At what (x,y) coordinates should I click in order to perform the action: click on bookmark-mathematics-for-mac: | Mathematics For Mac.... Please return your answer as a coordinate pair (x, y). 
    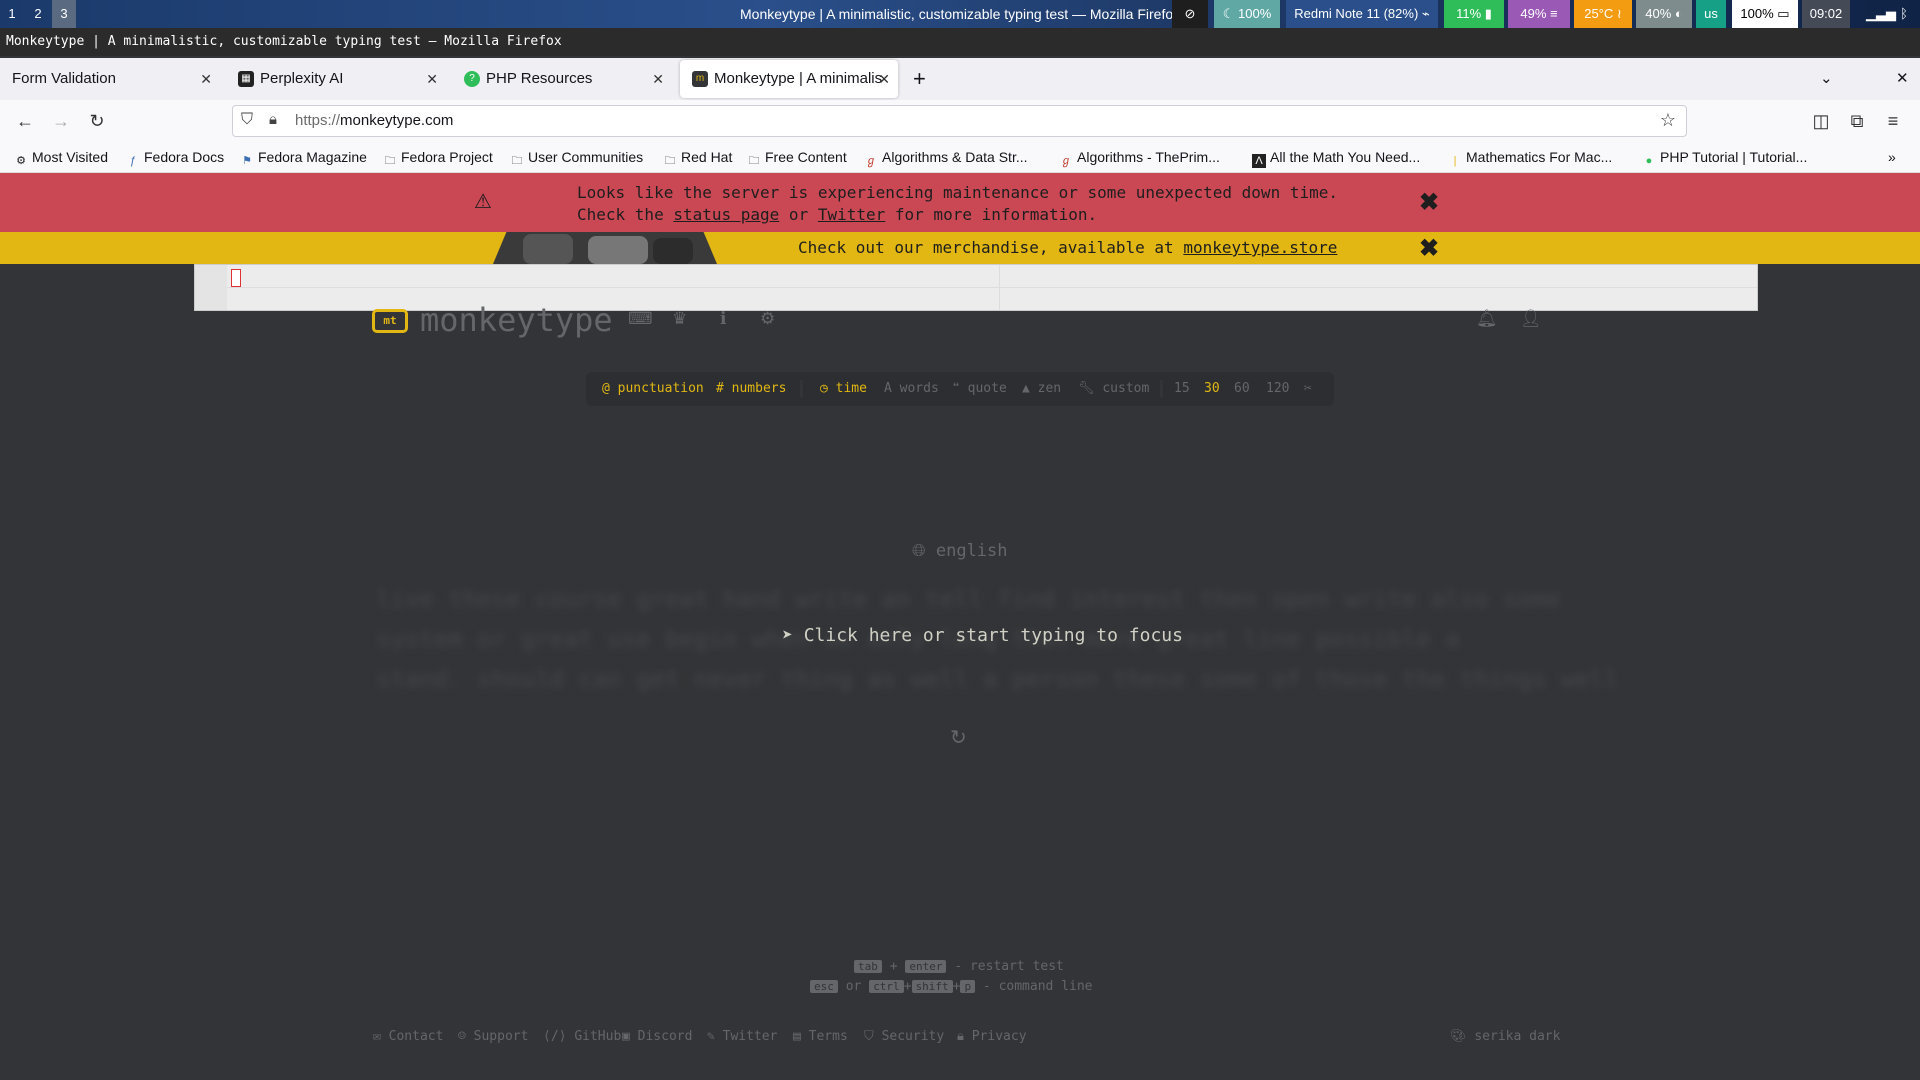
    Looking at the image, I should click on (1530, 157).